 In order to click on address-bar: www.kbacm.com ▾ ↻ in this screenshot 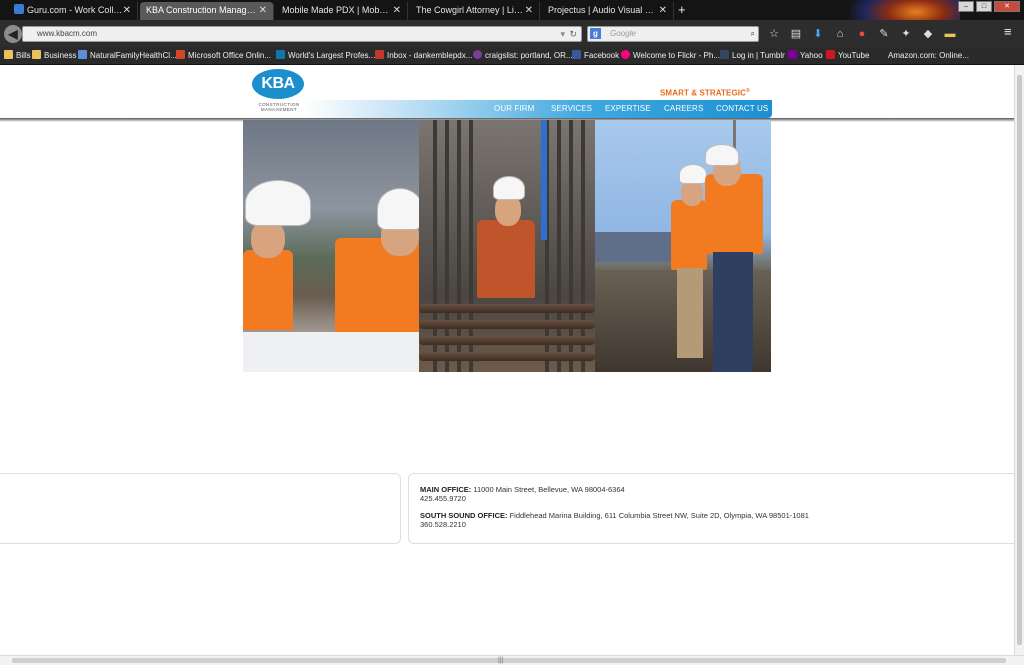, I will do `click(302, 34)`.